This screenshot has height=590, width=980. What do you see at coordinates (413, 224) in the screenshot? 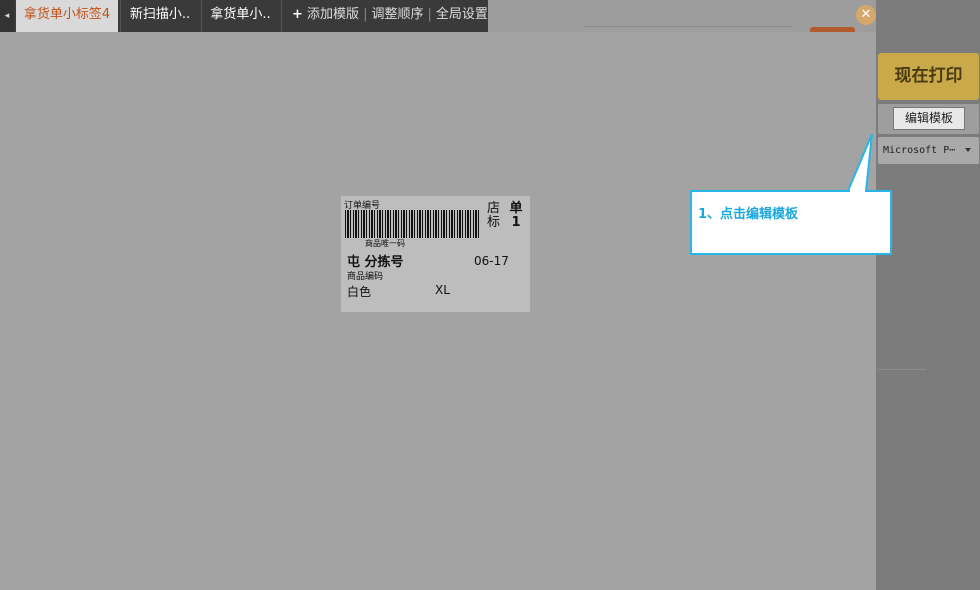
I see `barcode-image` at bounding box center [413, 224].